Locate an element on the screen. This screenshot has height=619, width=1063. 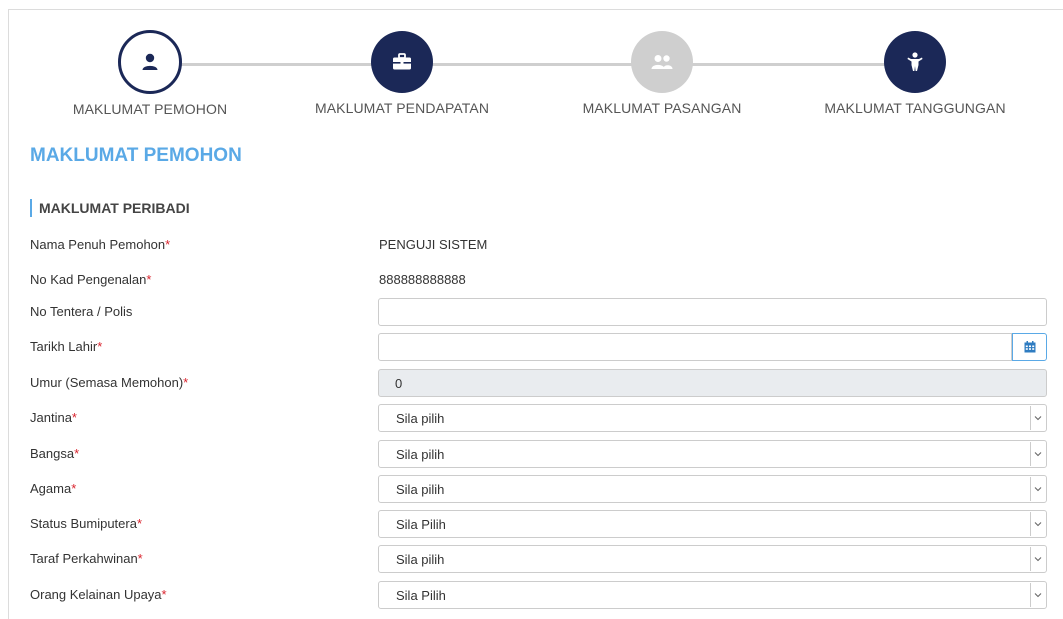
field-label: Nama Penuh Pemohon* is located at coordinates (100, 244).